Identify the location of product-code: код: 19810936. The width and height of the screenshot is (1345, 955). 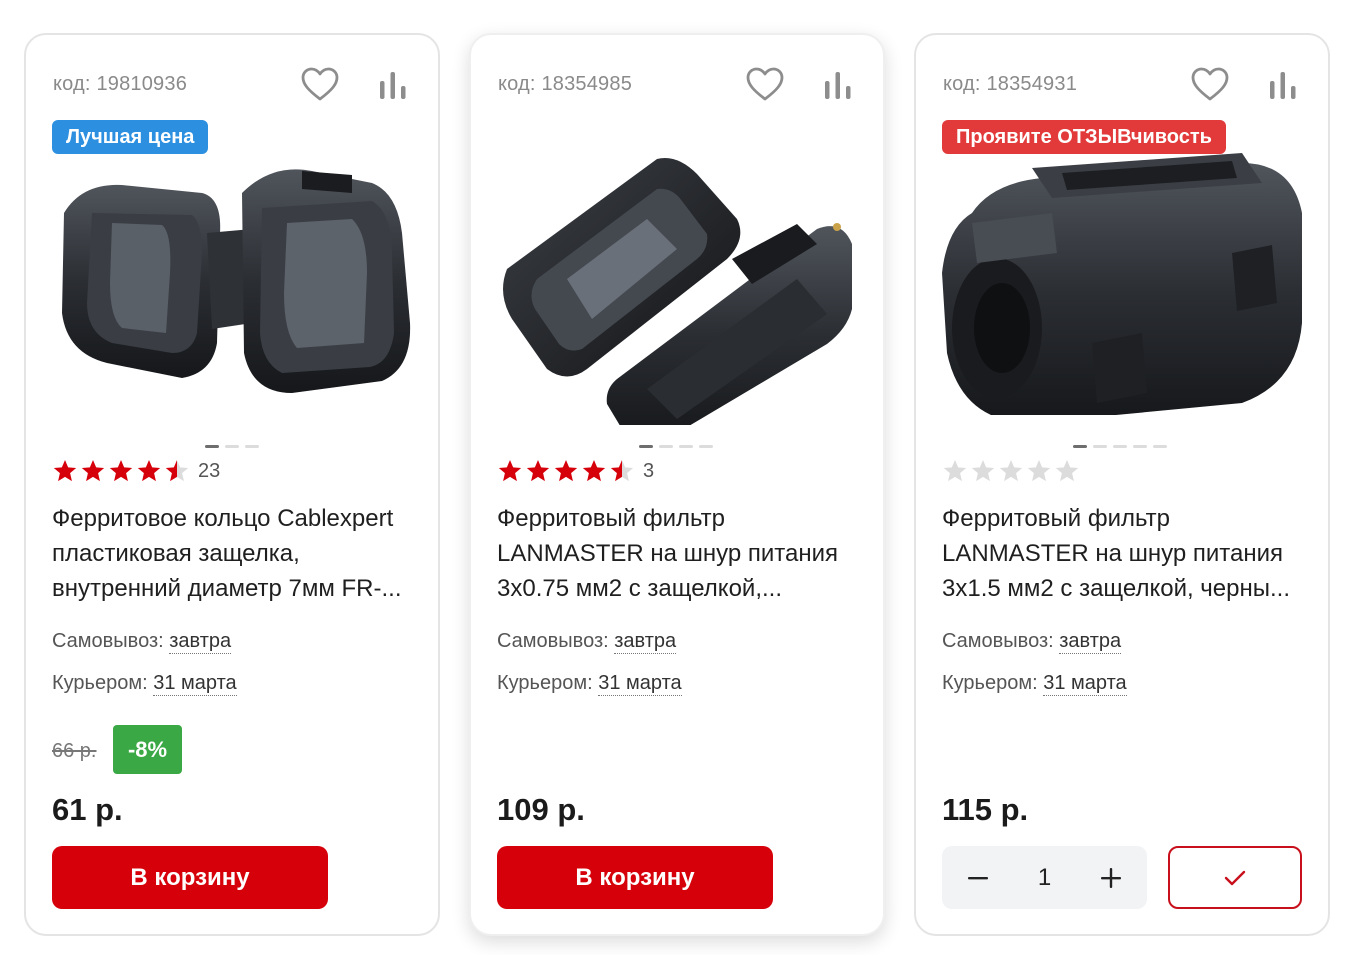
(120, 84).